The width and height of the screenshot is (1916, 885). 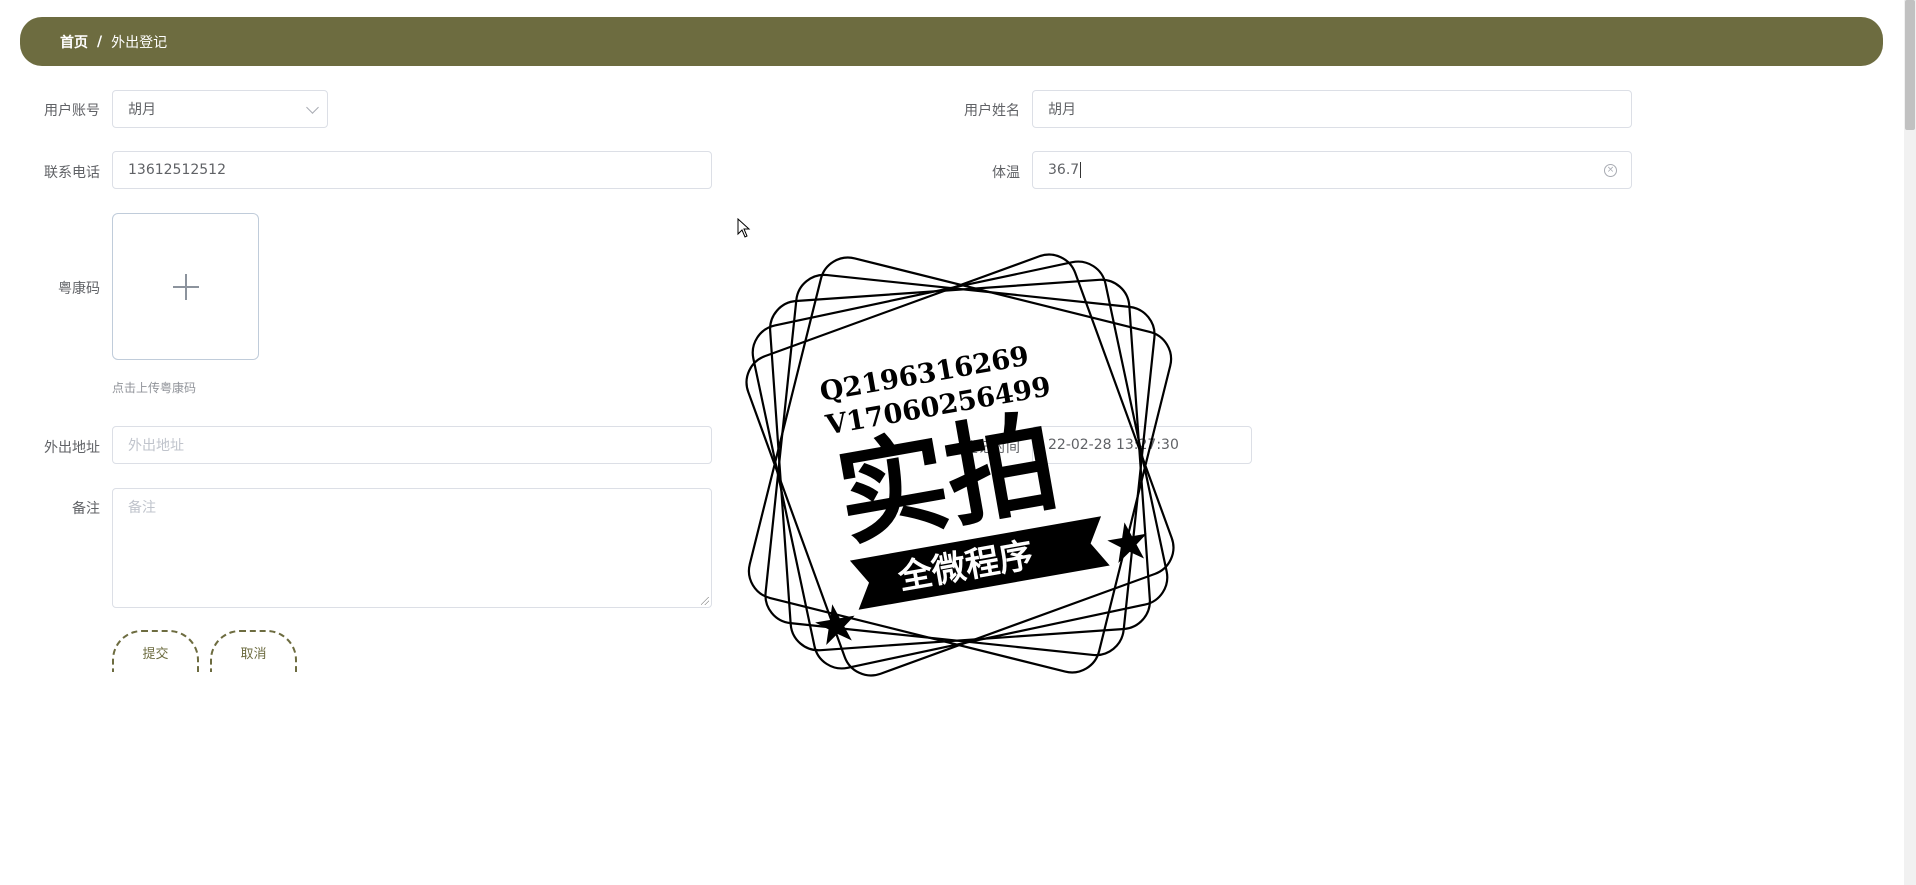 I want to click on remark-textarea: 备注, so click(x=412, y=548).